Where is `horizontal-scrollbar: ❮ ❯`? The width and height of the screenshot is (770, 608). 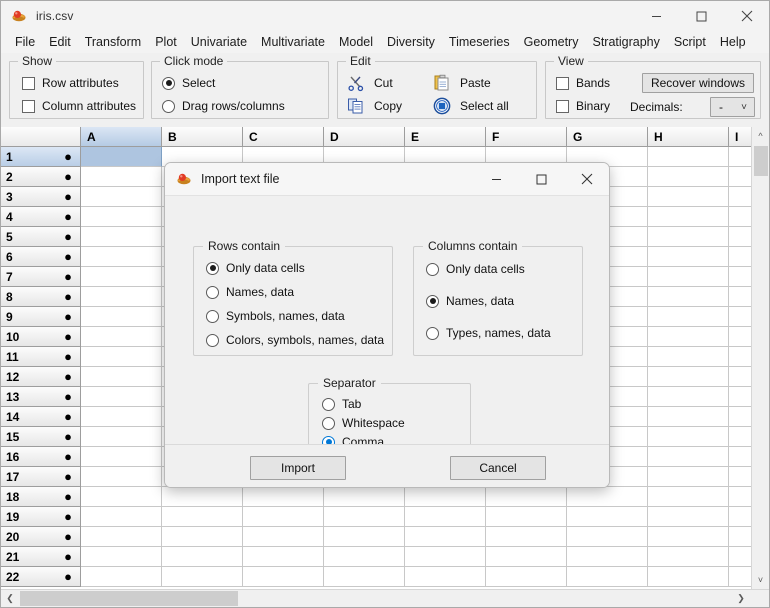
horizontal-scrollbar: ❮ ❯ is located at coordinates (385, 598).